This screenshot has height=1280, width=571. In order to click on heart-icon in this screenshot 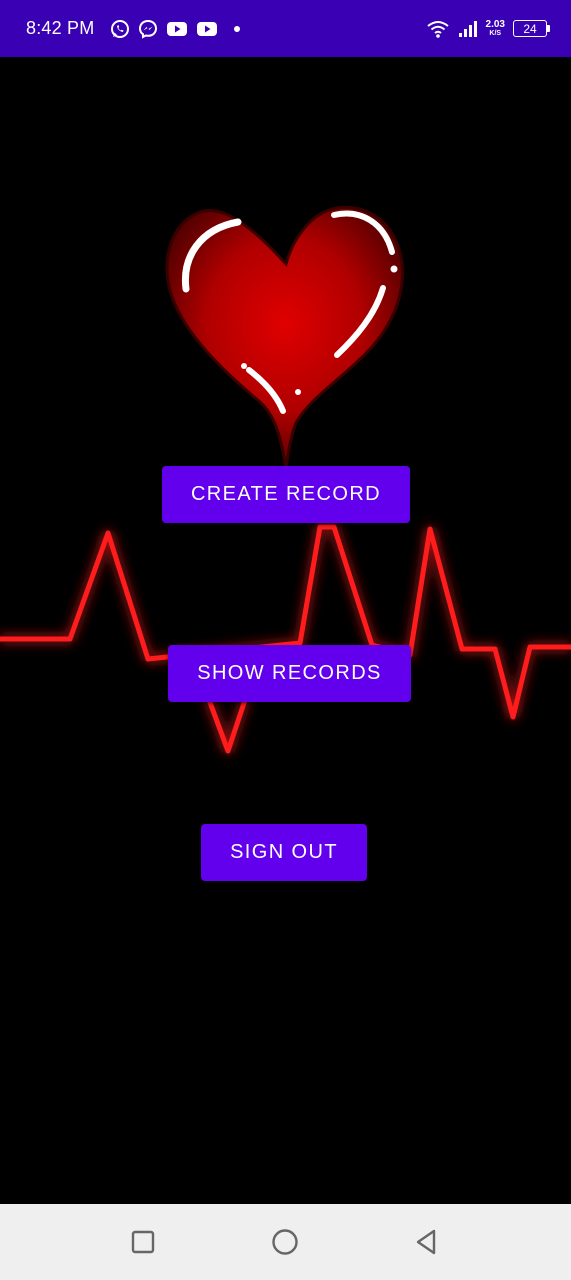, I will do `click(285, 336)`.